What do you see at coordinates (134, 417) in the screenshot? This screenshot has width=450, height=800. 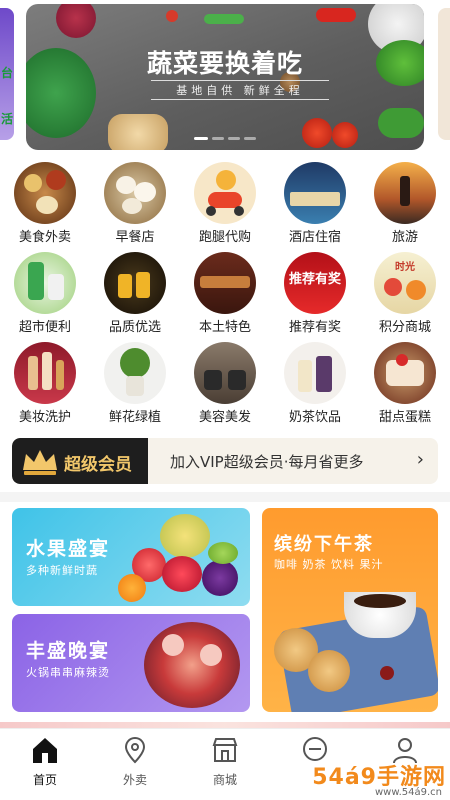 I see `category-label: 鲜花绿植` at bounding box center [134, 417].